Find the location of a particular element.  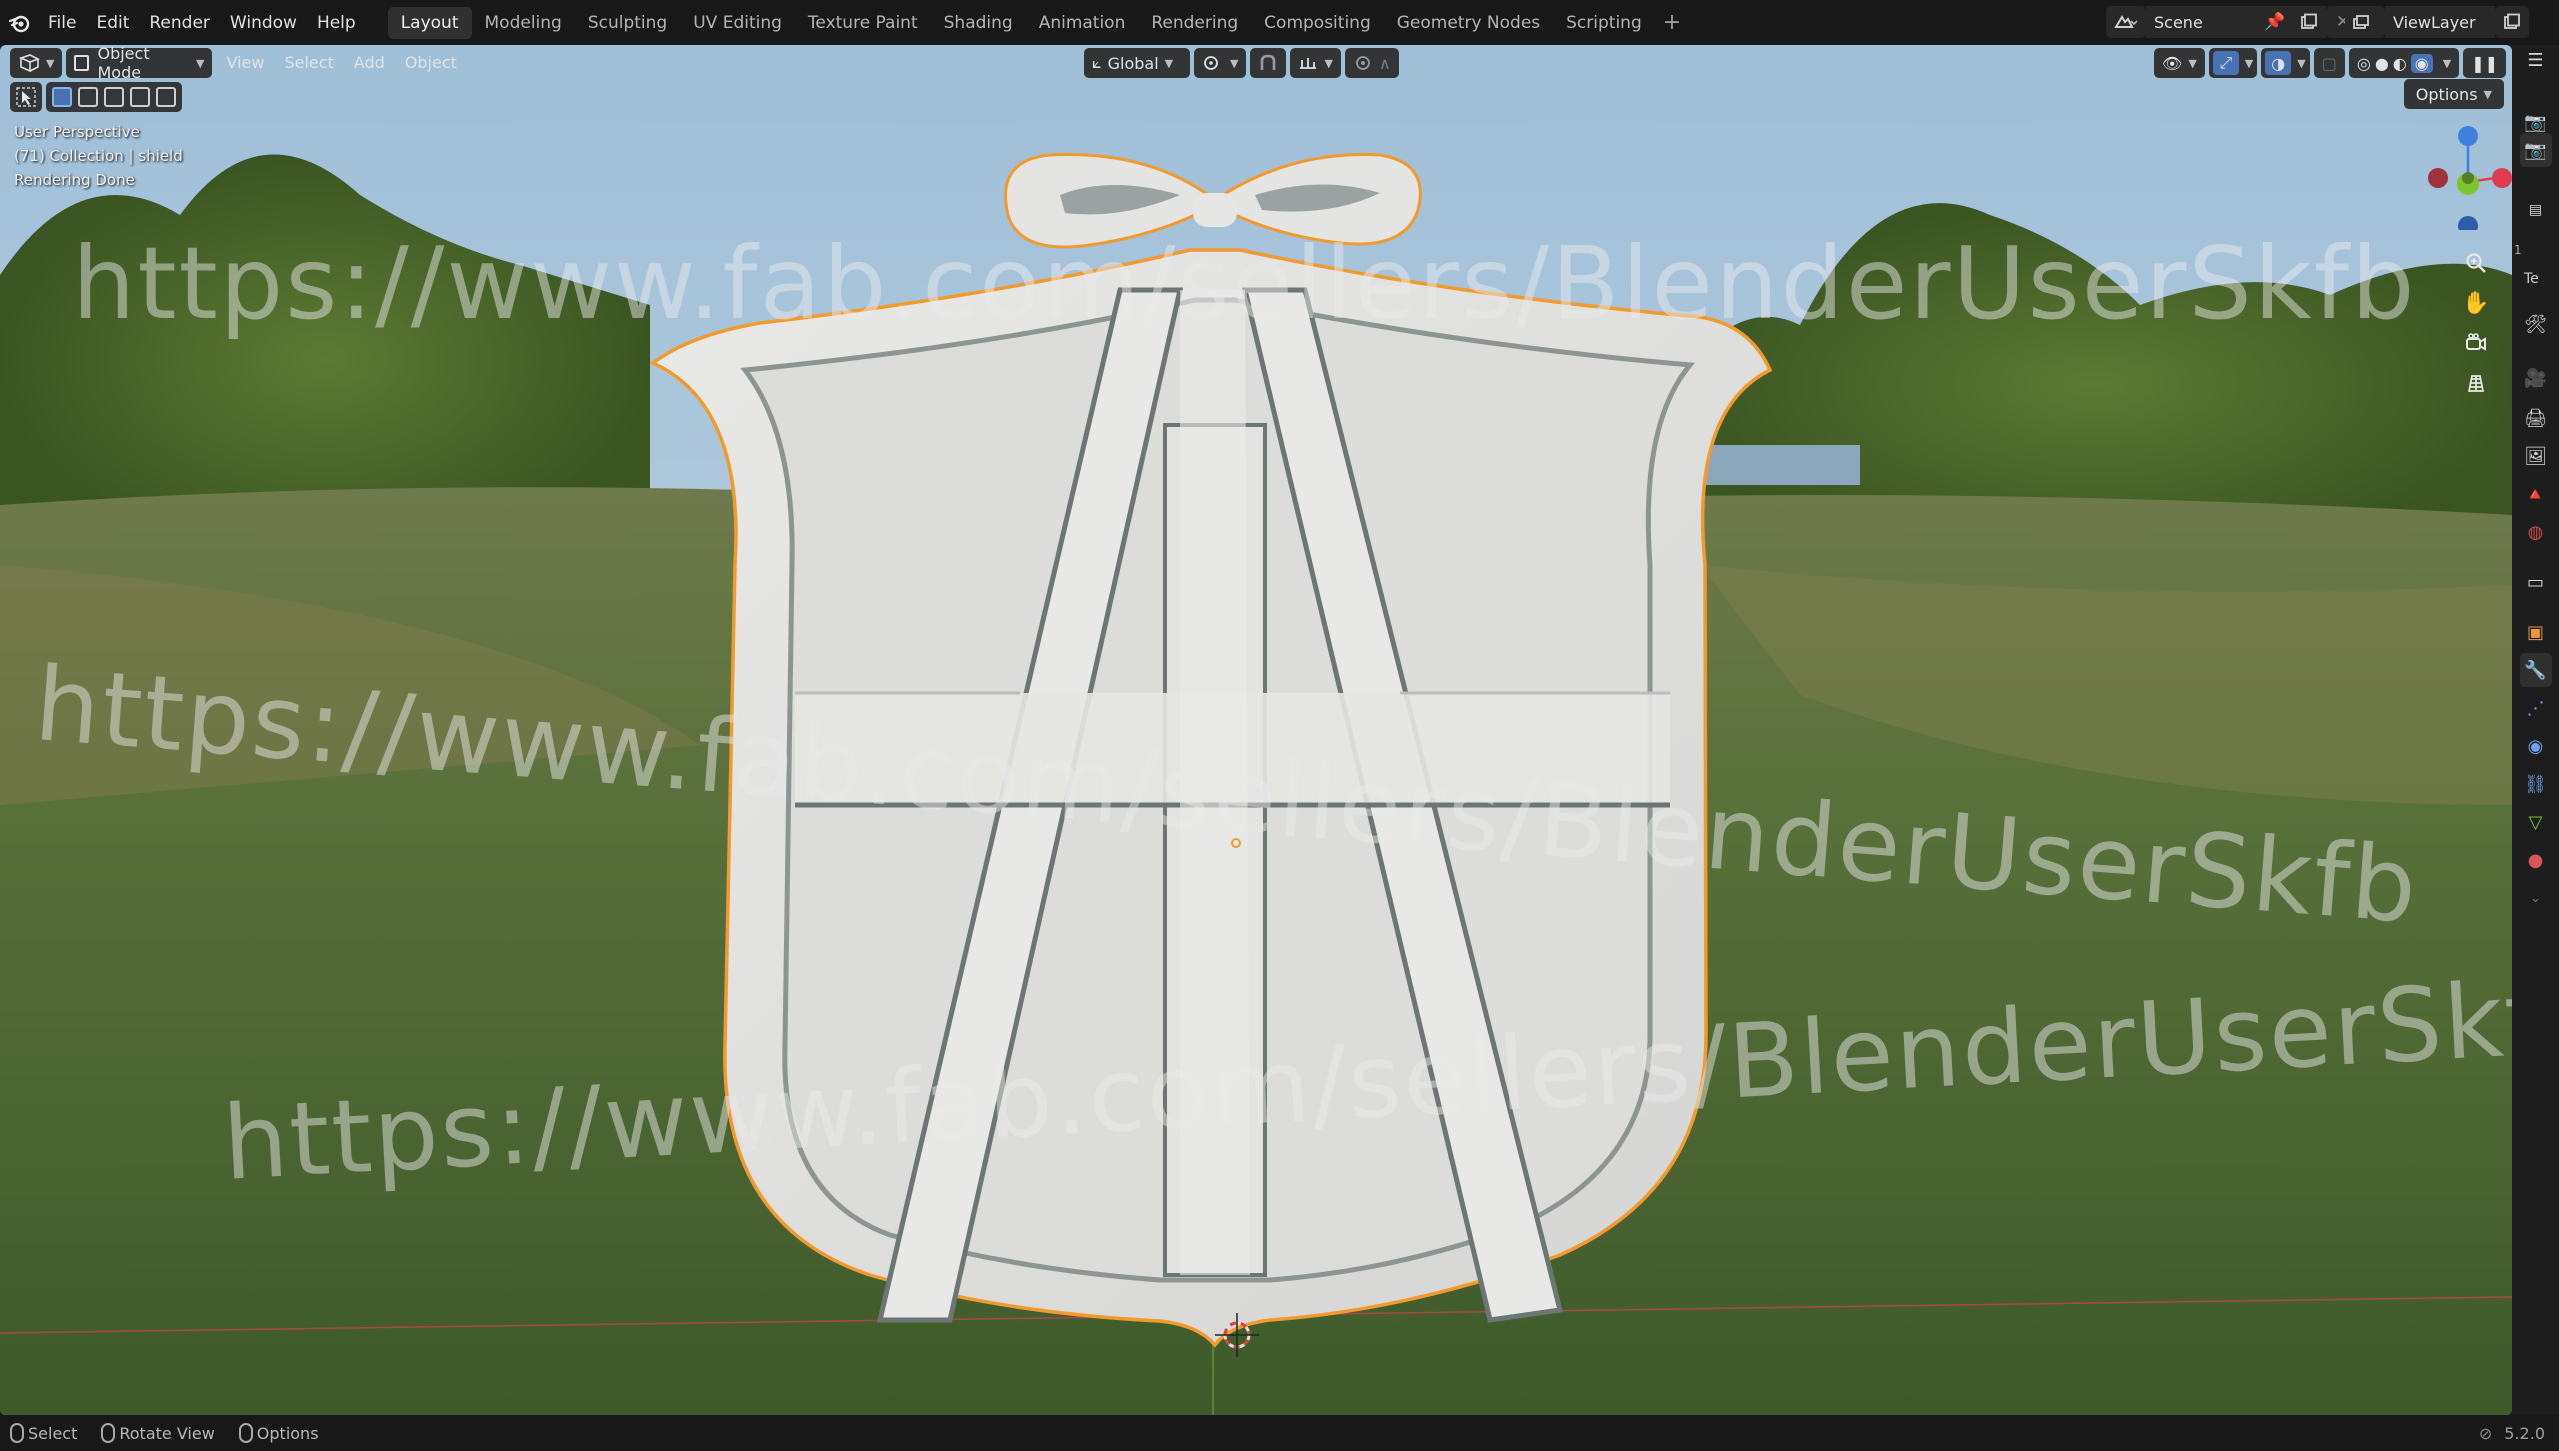

data-properties-icon: ▽ is located at coordinates (2536, 822).